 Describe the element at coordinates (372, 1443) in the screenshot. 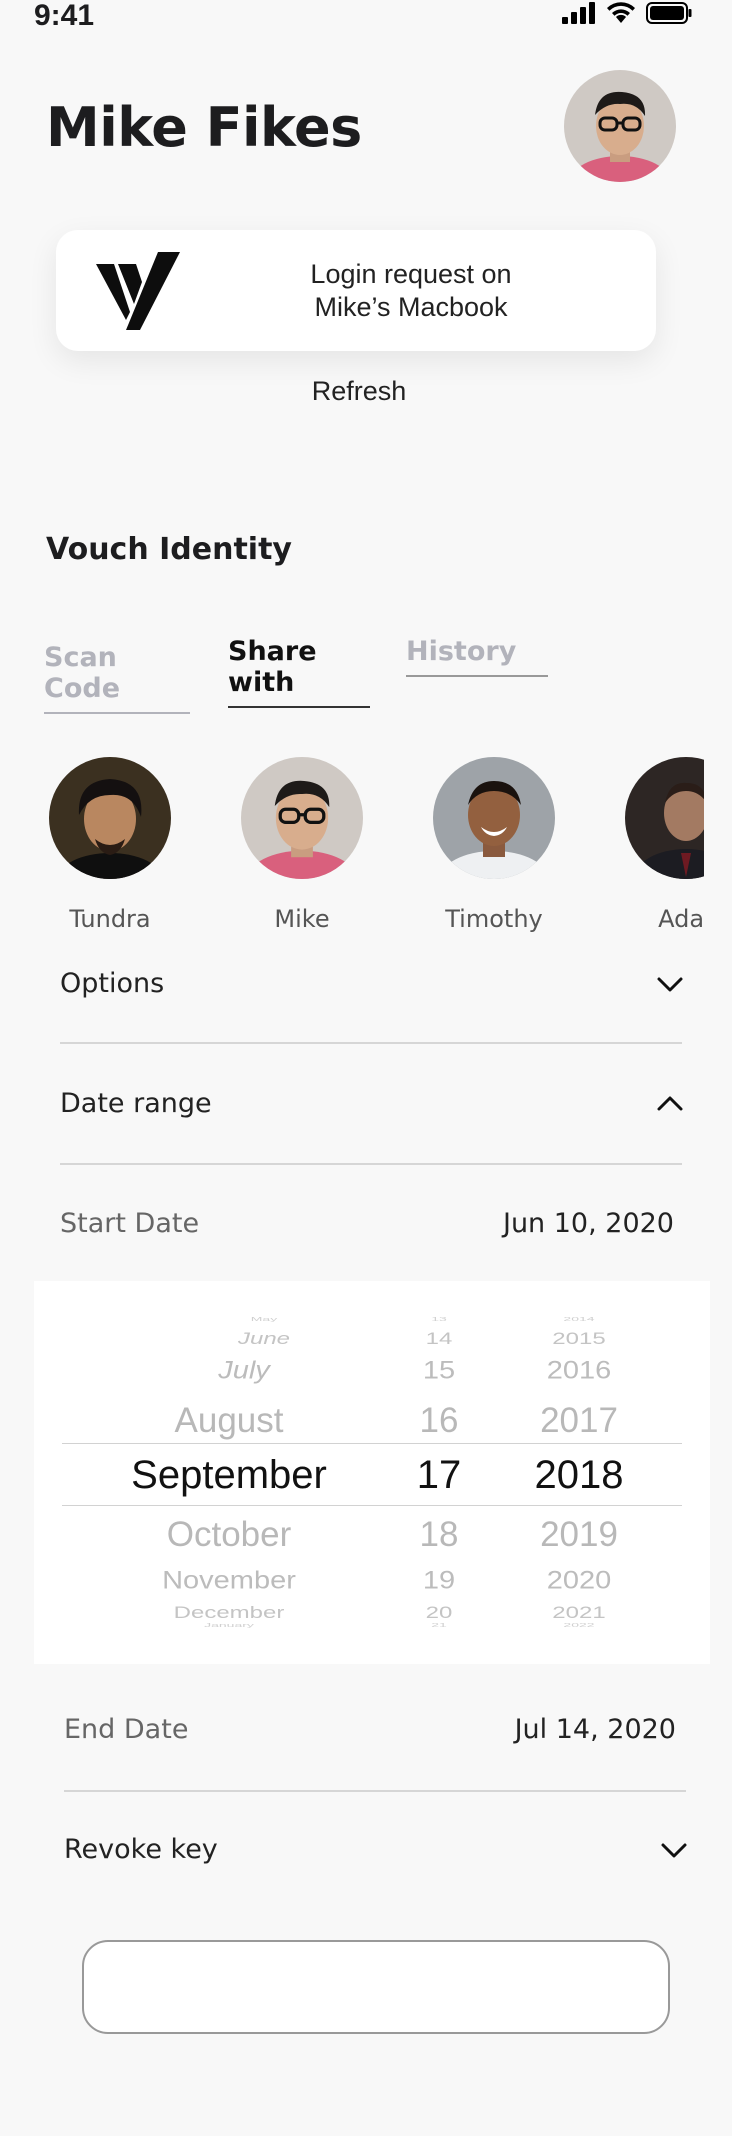

I see `picker-selection-top` at that location.